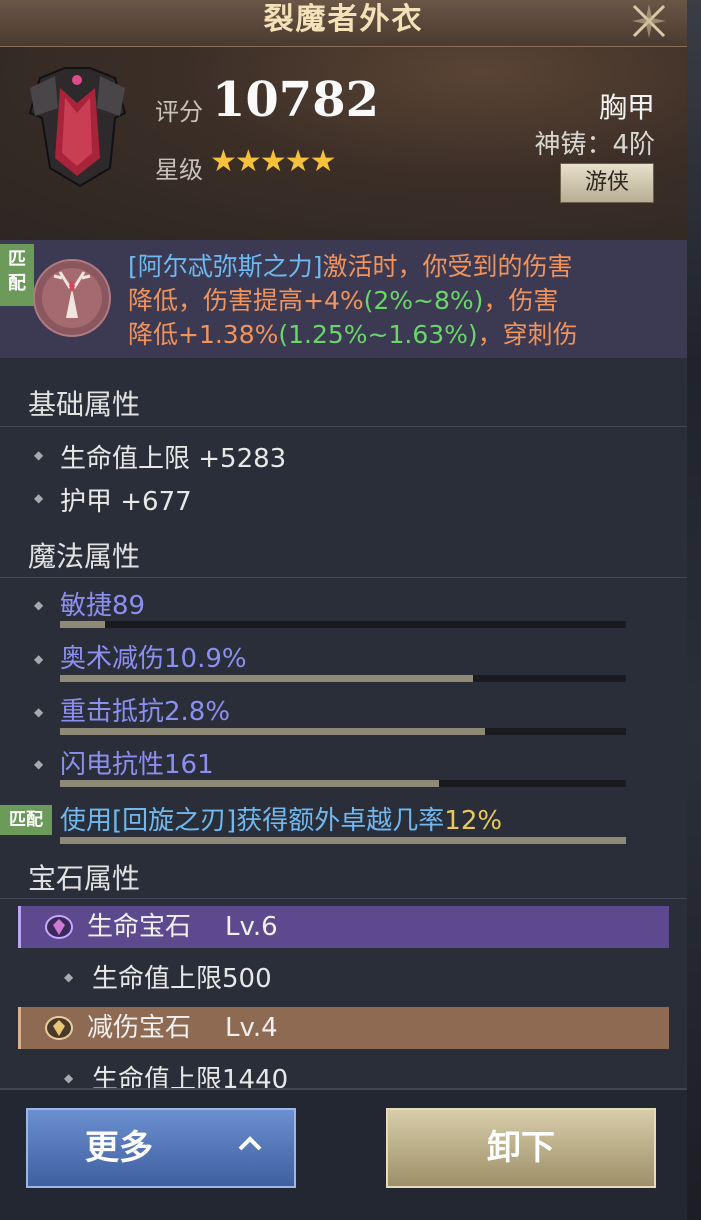 The height and width of the screenshot is (1220, 701). What do you see at coordinates (77, 127) in the screenshot?
I see `armor-icon` at bounding box center [77, 127].